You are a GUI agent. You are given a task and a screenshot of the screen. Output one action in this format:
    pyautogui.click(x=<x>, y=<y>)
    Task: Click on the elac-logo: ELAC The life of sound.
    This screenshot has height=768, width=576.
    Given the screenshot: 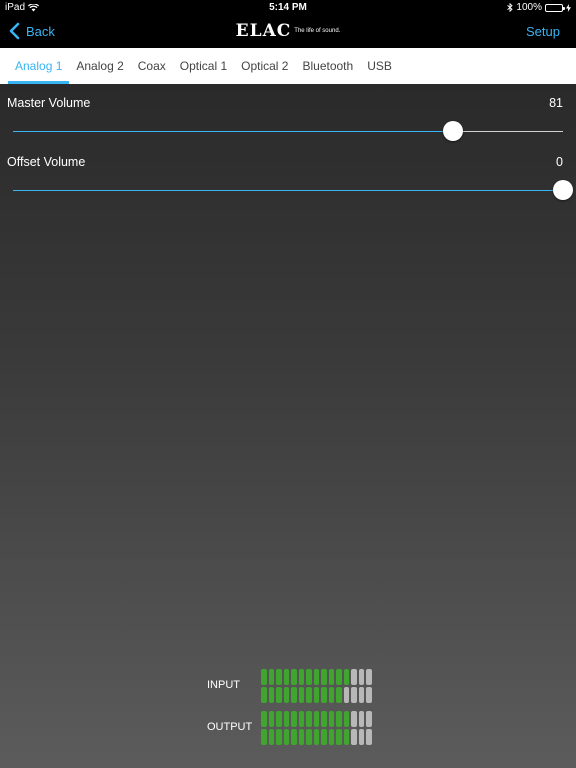 What is the action you would take?
    pyautogui.click(x=288, y=31)
    